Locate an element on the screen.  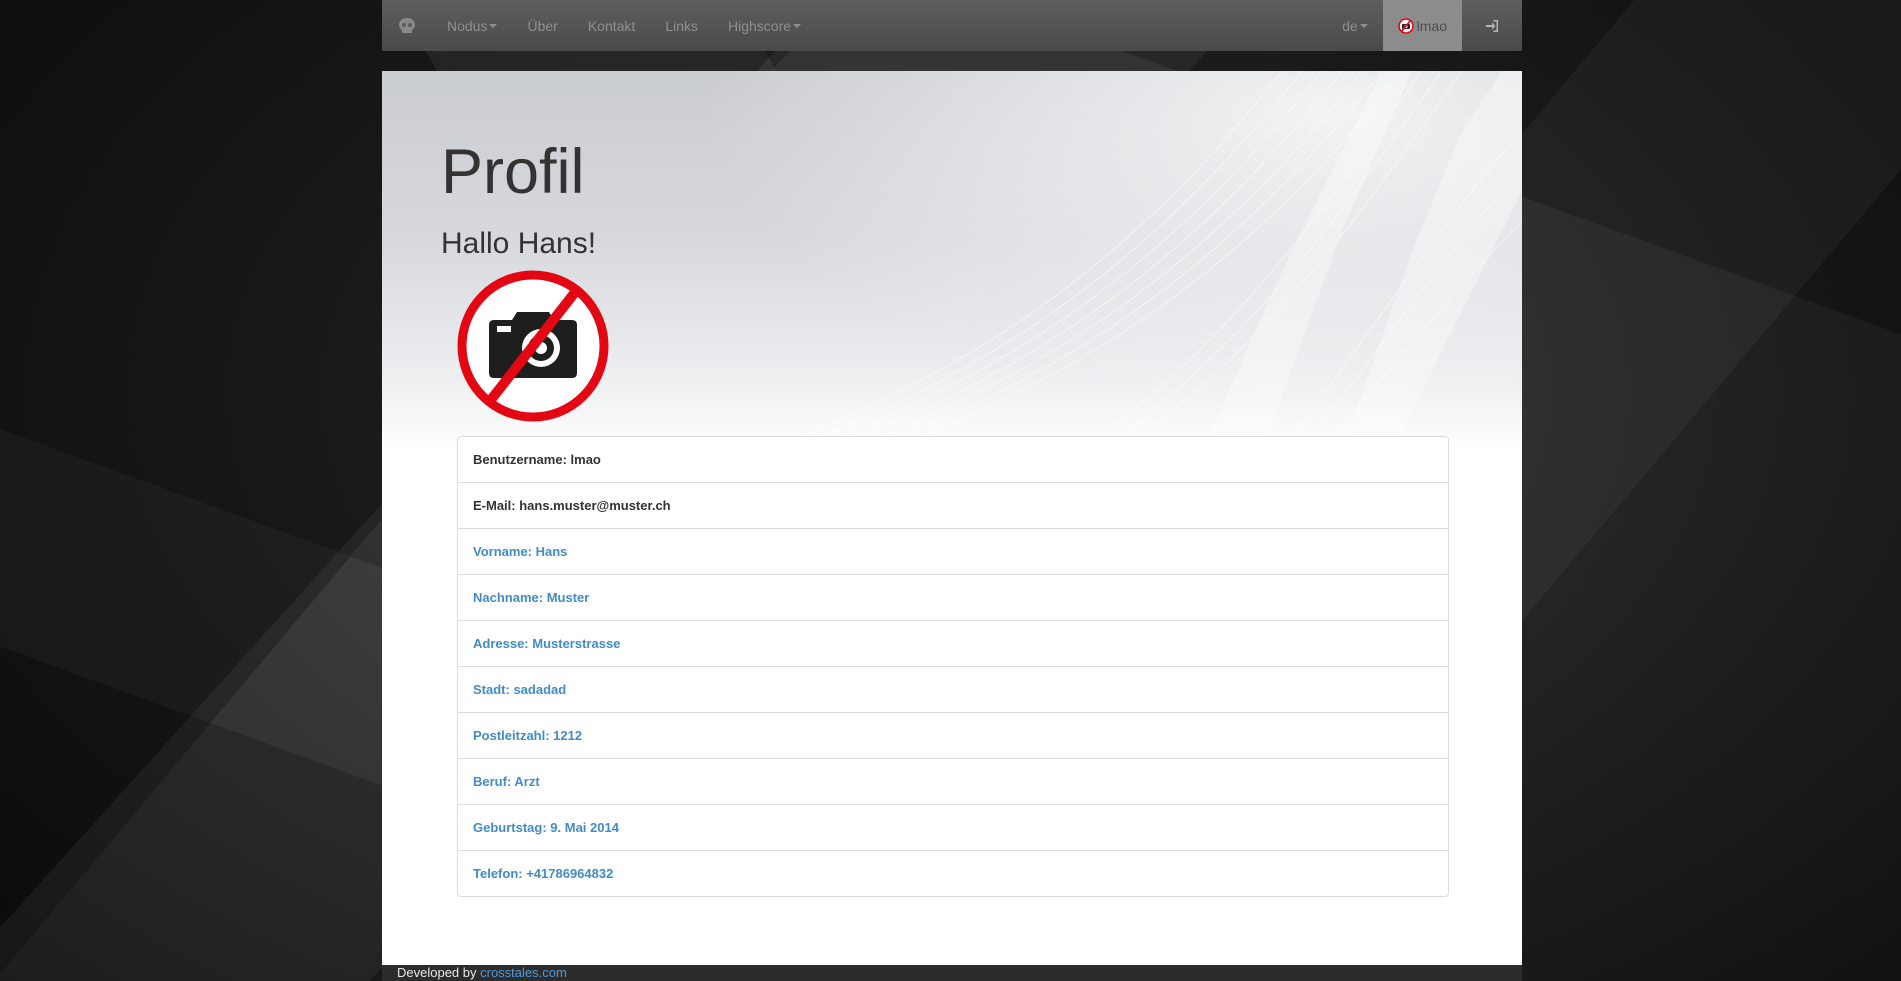
nav-item-uber: Über is located at coordinates (542, 25).